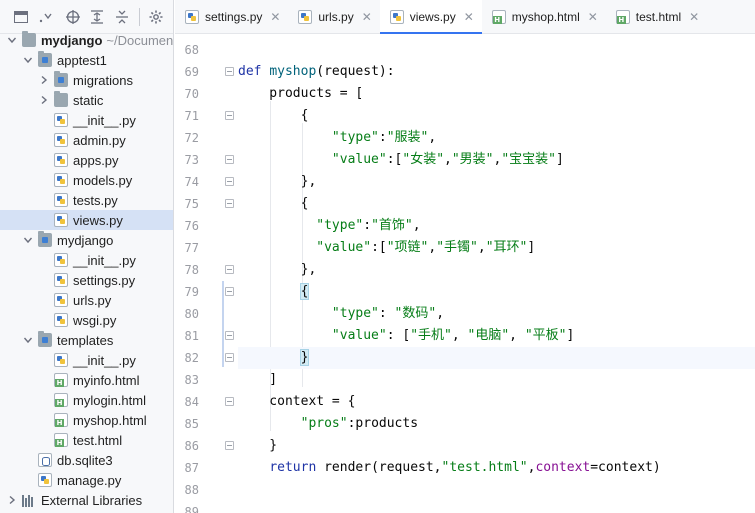 The image size is (755, 513). I want to click on view-options-dropdown-icon, so click(47, 17).